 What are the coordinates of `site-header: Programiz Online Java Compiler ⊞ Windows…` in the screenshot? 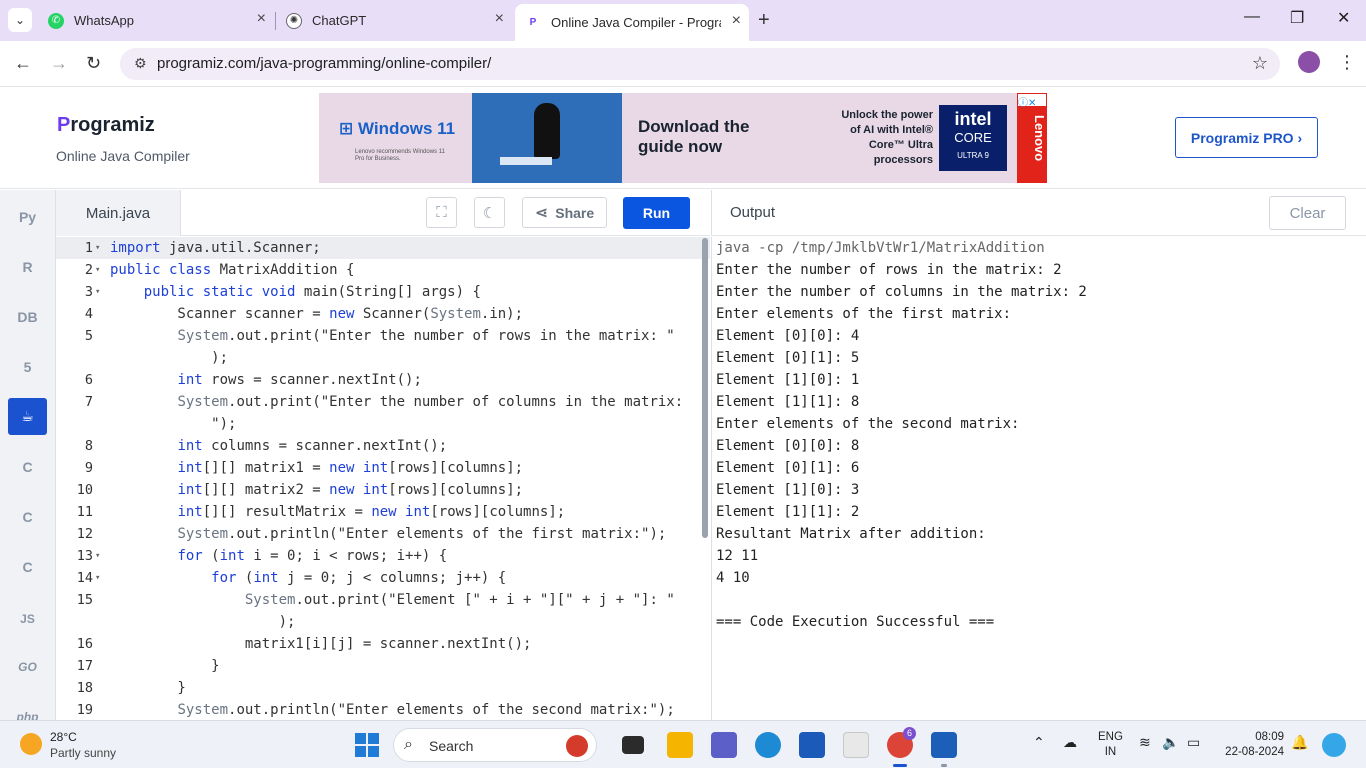 It's located at (683, 138).